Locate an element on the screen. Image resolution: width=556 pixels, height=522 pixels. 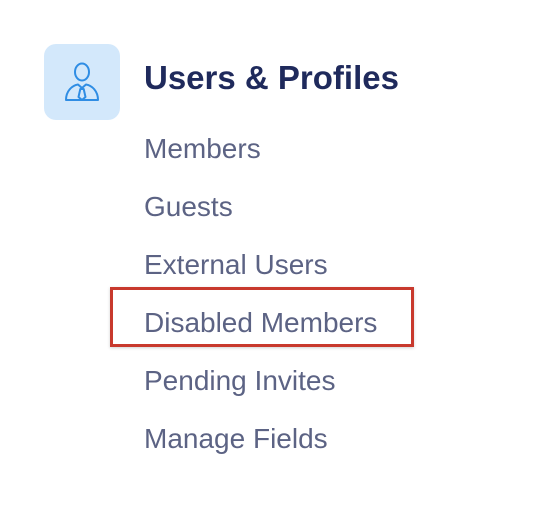
menu-item-manage-fields: Manage Fields is located at coordinates (260, 439).